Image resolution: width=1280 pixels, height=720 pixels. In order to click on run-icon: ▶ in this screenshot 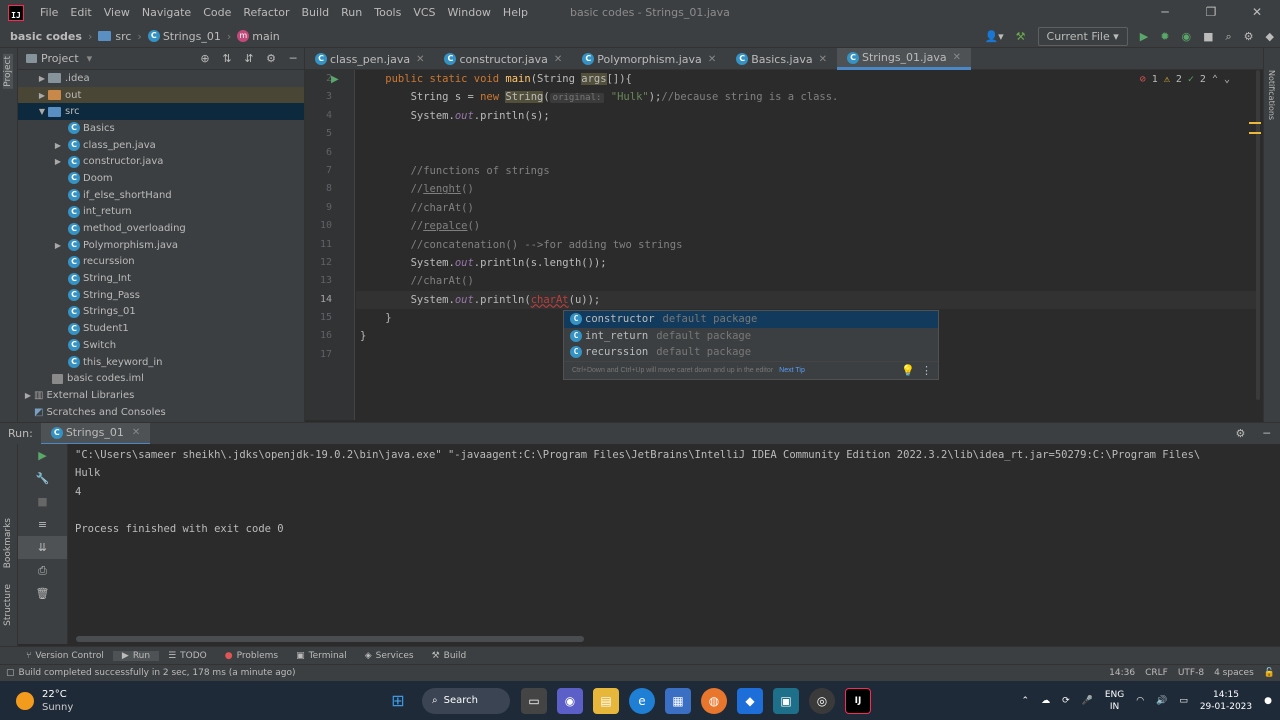, I will do `click(1144, 36)`.